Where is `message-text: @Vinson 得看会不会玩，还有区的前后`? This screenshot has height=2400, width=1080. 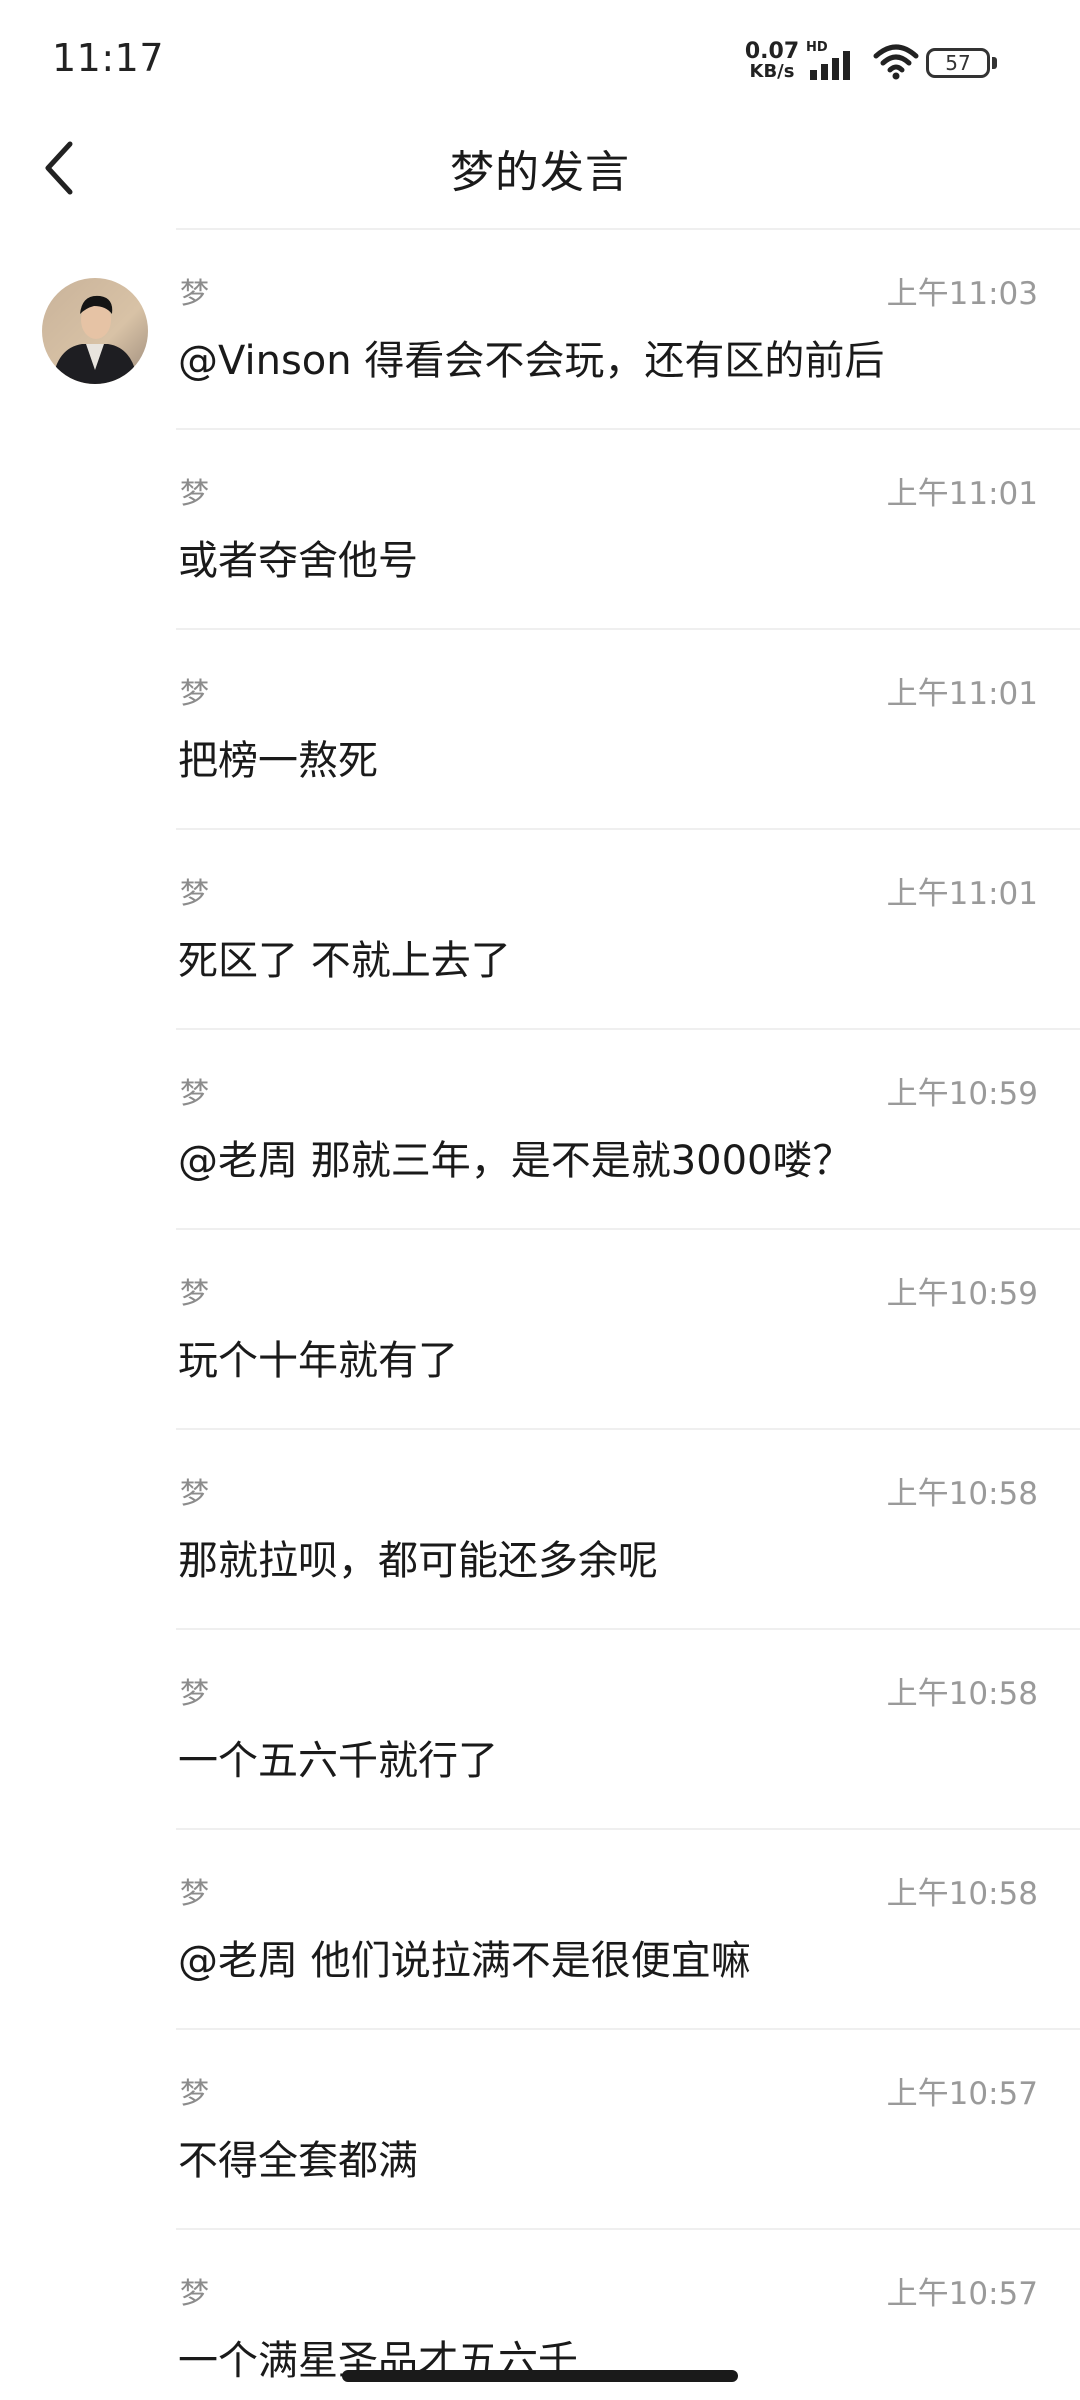
message-text: @Vinson 得看会不会玩，还有区的前后 is located at coordinates (531, 361).